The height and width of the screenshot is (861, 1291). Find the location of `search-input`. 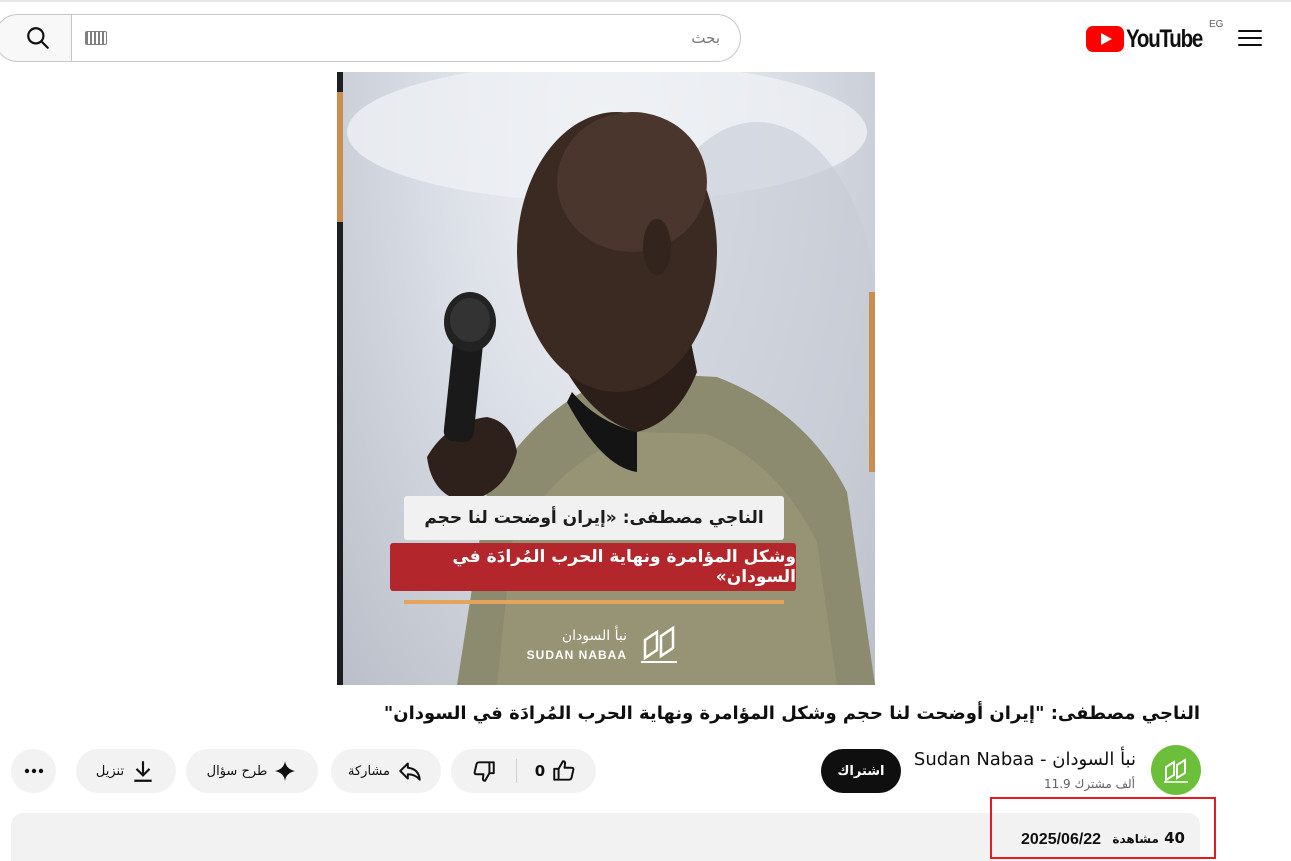

search-input is located at coordinates (423, 38).